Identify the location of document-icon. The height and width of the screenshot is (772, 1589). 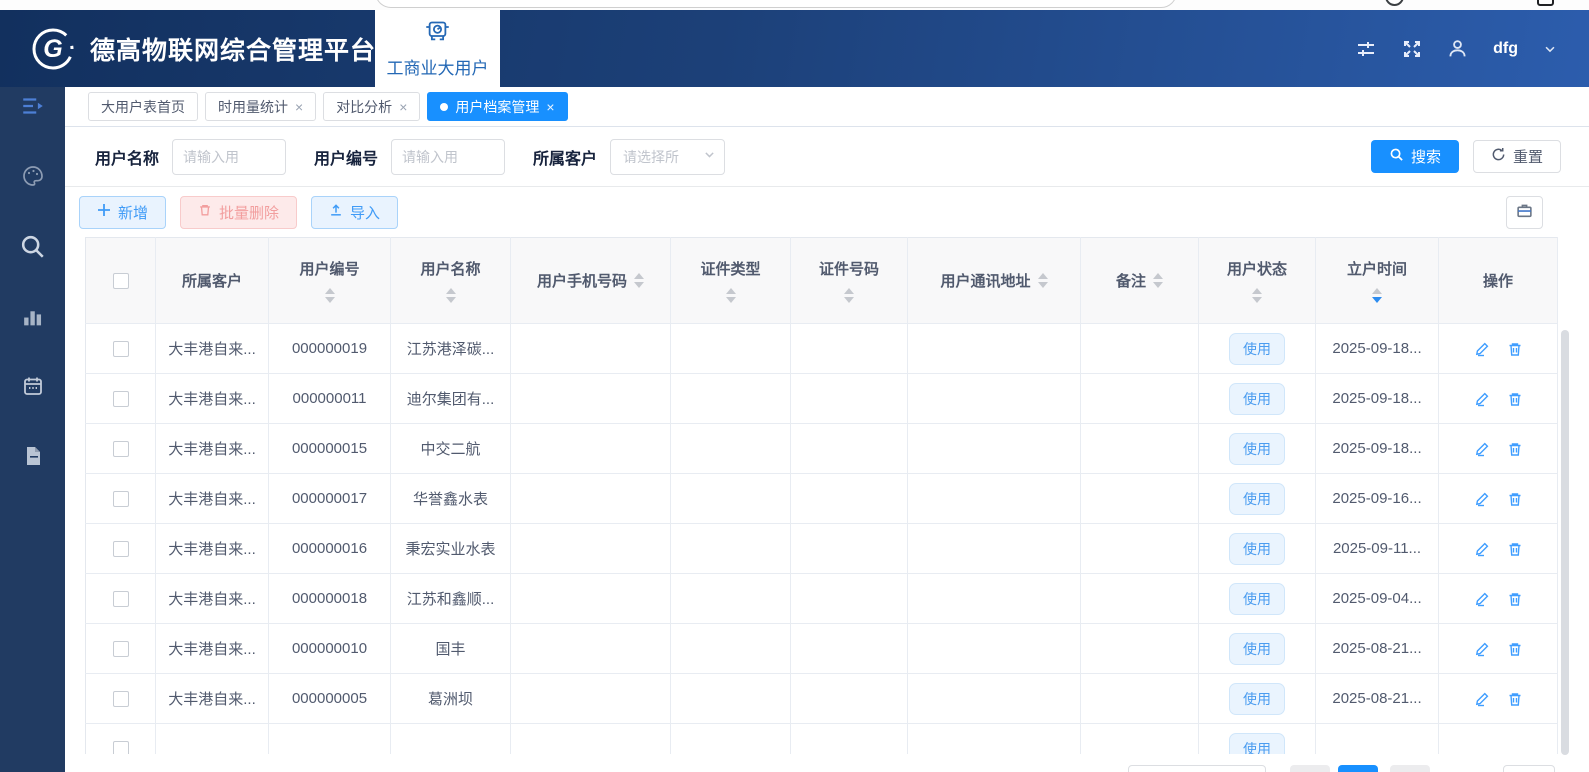
(33, 456).